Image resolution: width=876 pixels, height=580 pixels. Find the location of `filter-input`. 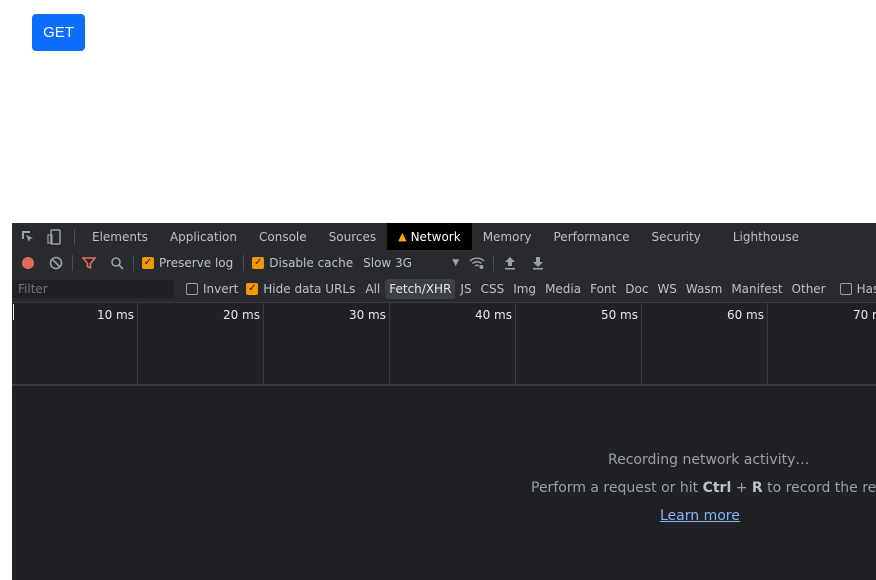

filter-input is located at coordinates (93, 289).